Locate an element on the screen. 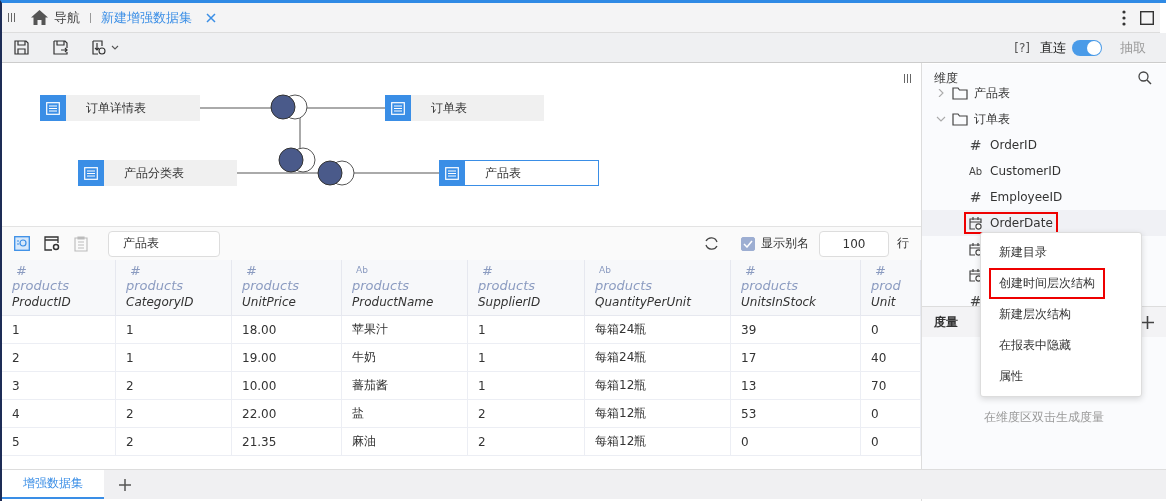 Image resolution: width=1166 pixels, height=501 pixels. table-cell: 4 is located at coordinates (59, 414).